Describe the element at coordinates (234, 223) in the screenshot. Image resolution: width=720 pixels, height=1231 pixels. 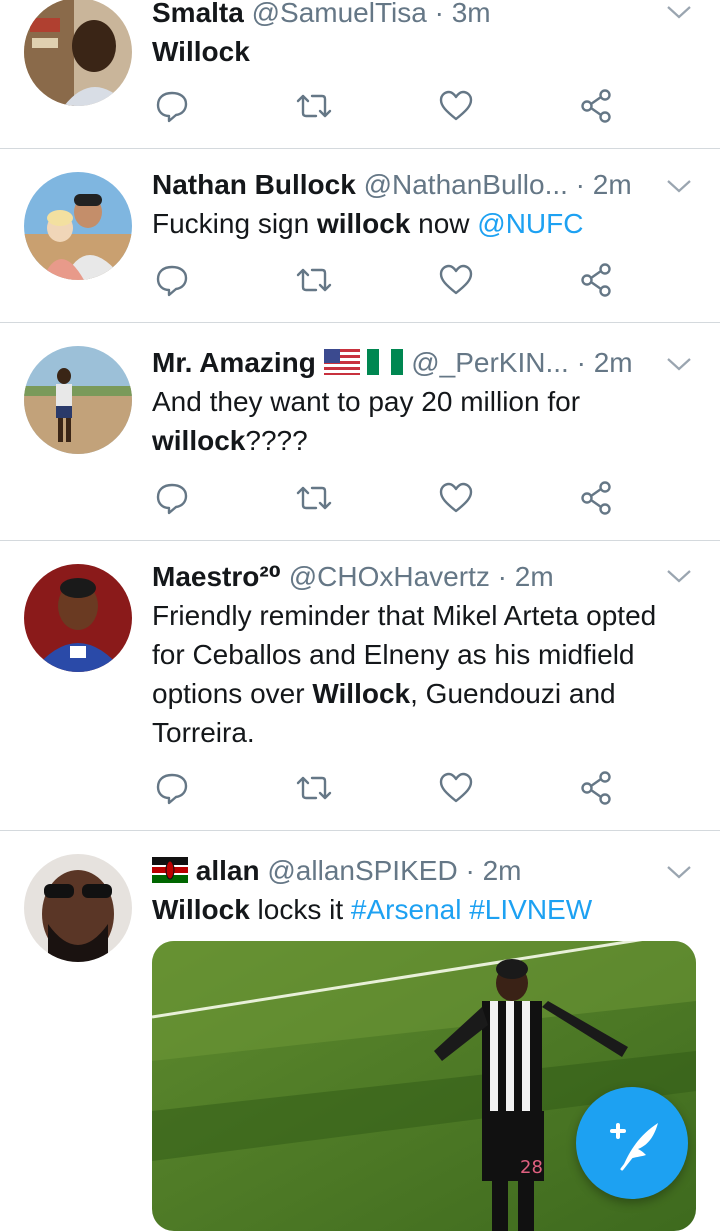
I see `tweet-text-segment: Fucking sign` at that location.